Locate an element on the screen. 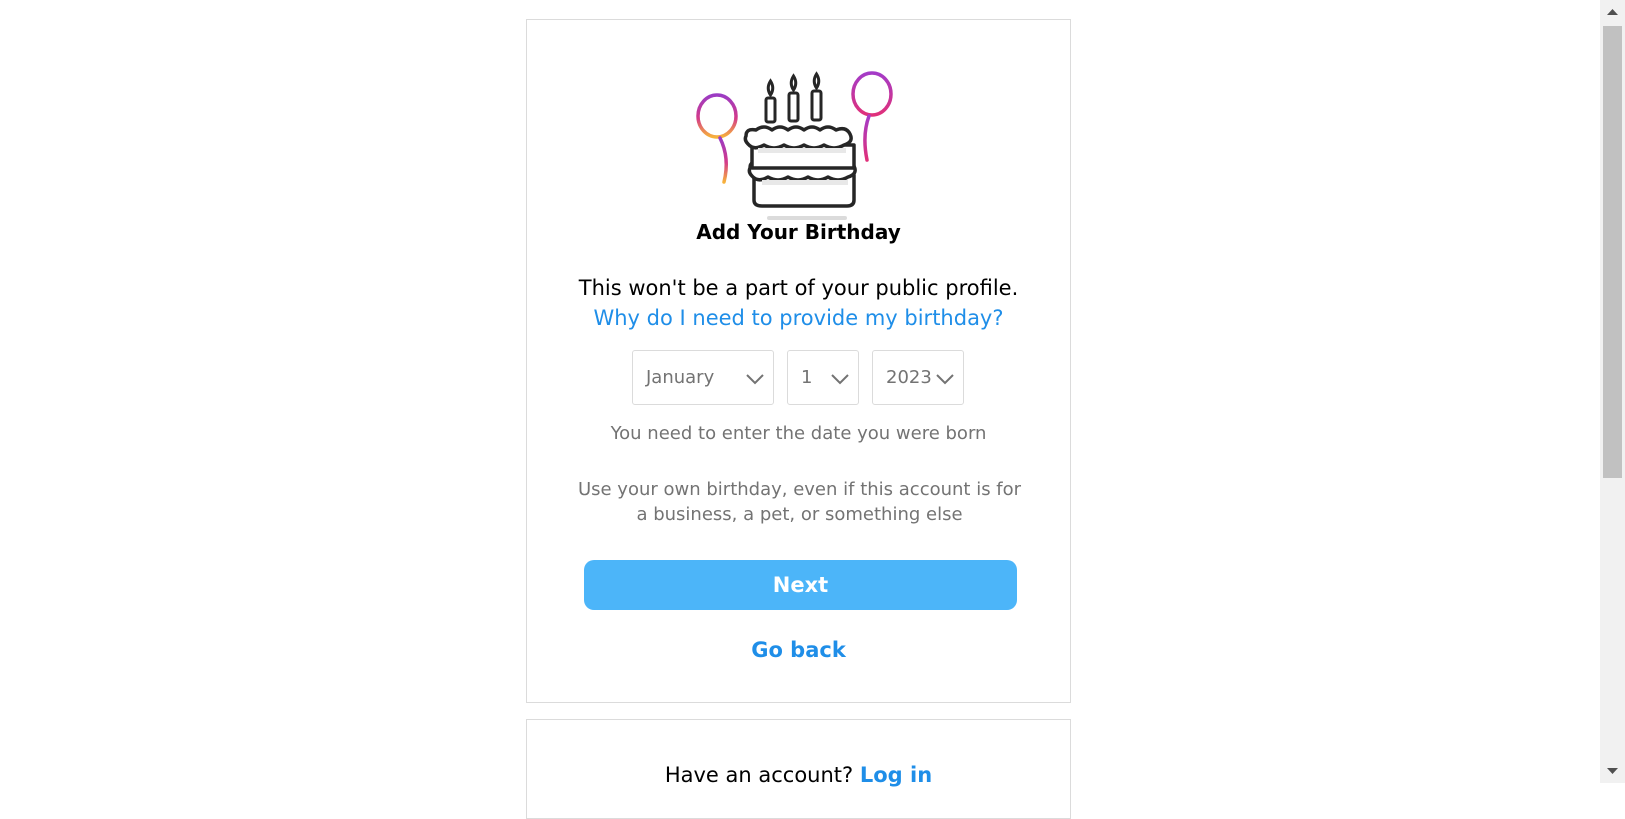 The height and width of the screenshot is (819, 1625). triangle-up-icon is located at coordinates (1612, 12).